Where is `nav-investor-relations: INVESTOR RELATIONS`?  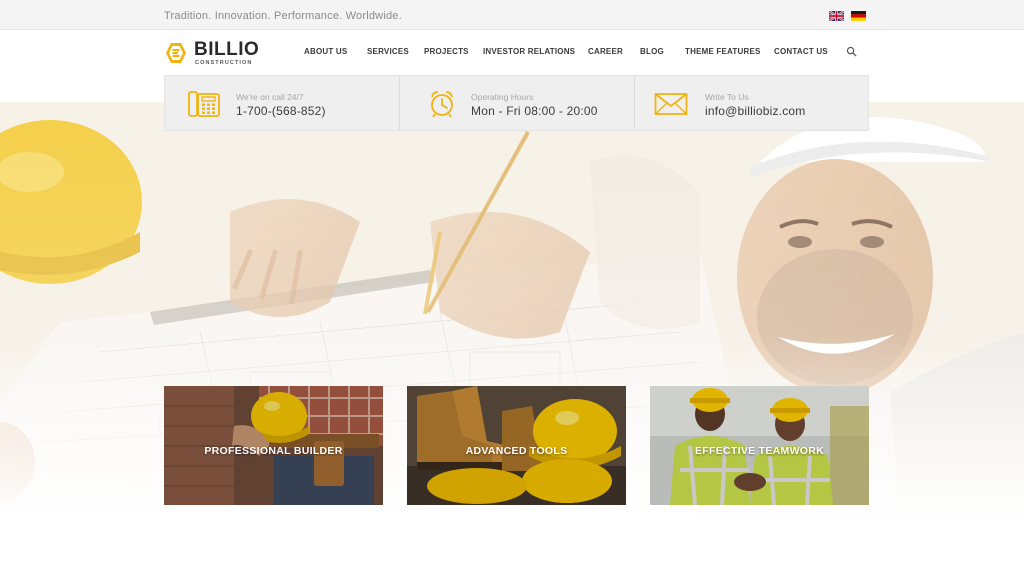
nav-investor-relations: INVESTOR RELATIONS is located at coordinates (529, 51).